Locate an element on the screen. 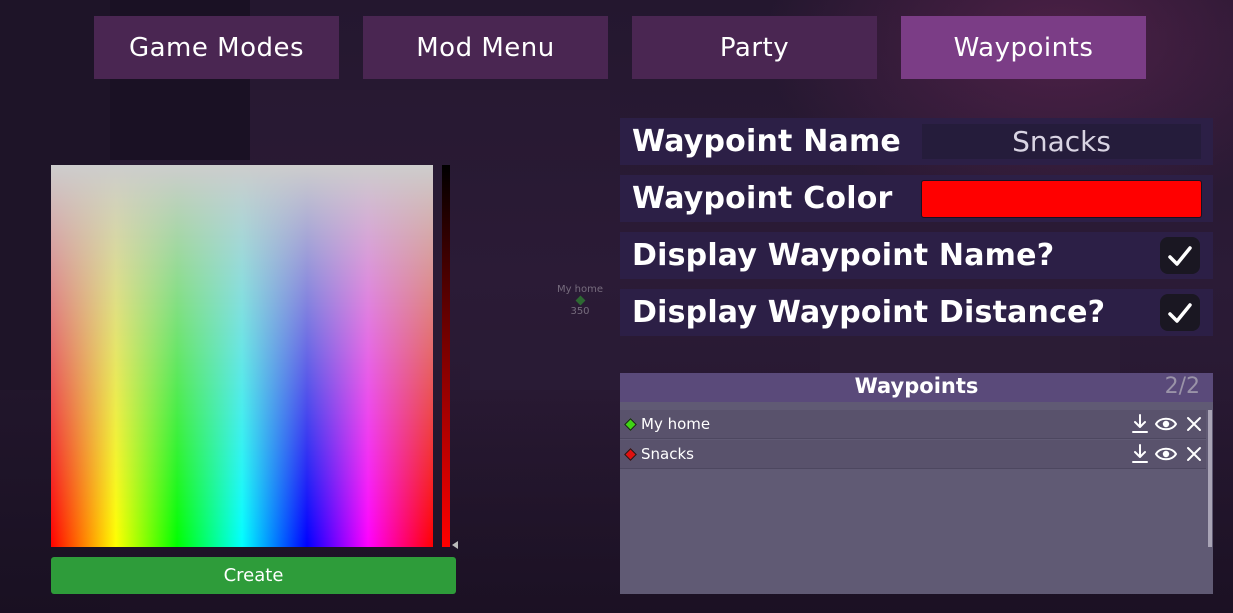 Image resolution: width=1233 pixels, height=613 pixels. waypoints-list-title: Waypoints is located at coordinates (916, 386).